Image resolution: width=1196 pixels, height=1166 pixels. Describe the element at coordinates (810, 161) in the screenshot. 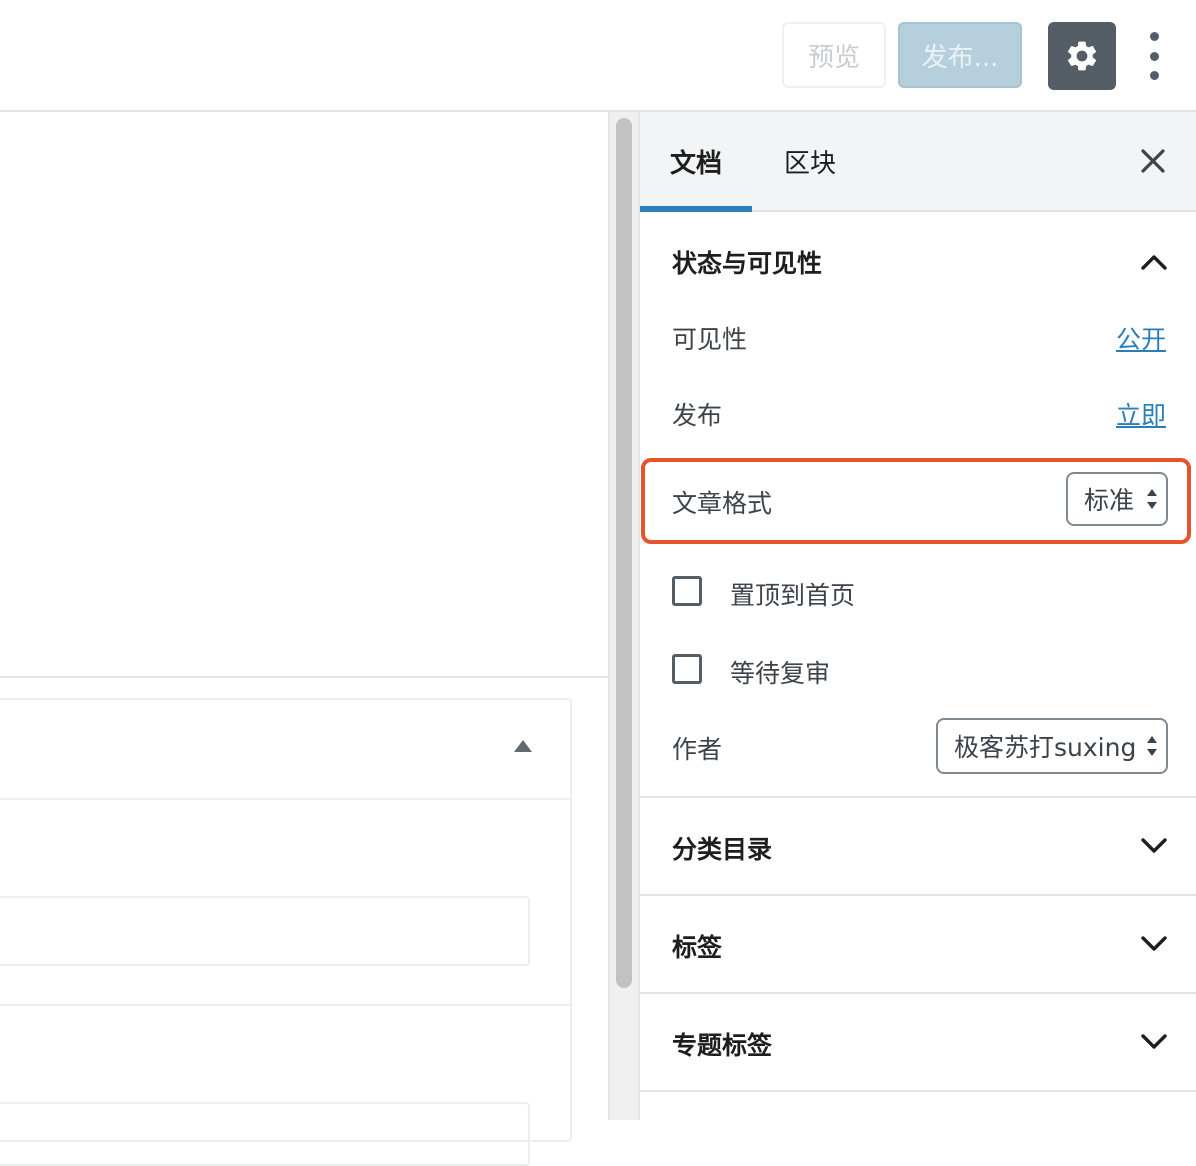

I see `tab-block: 区块` at that location.